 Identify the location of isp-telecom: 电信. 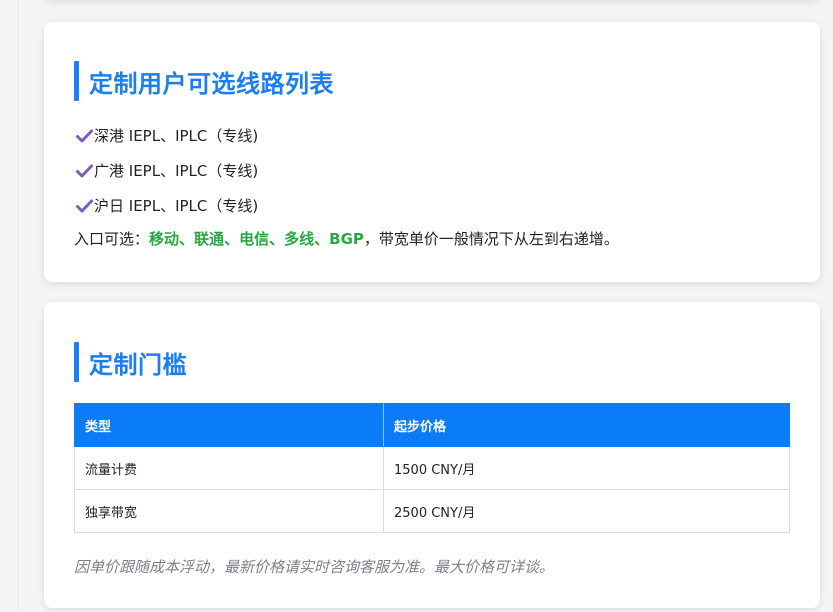
(254, 239).